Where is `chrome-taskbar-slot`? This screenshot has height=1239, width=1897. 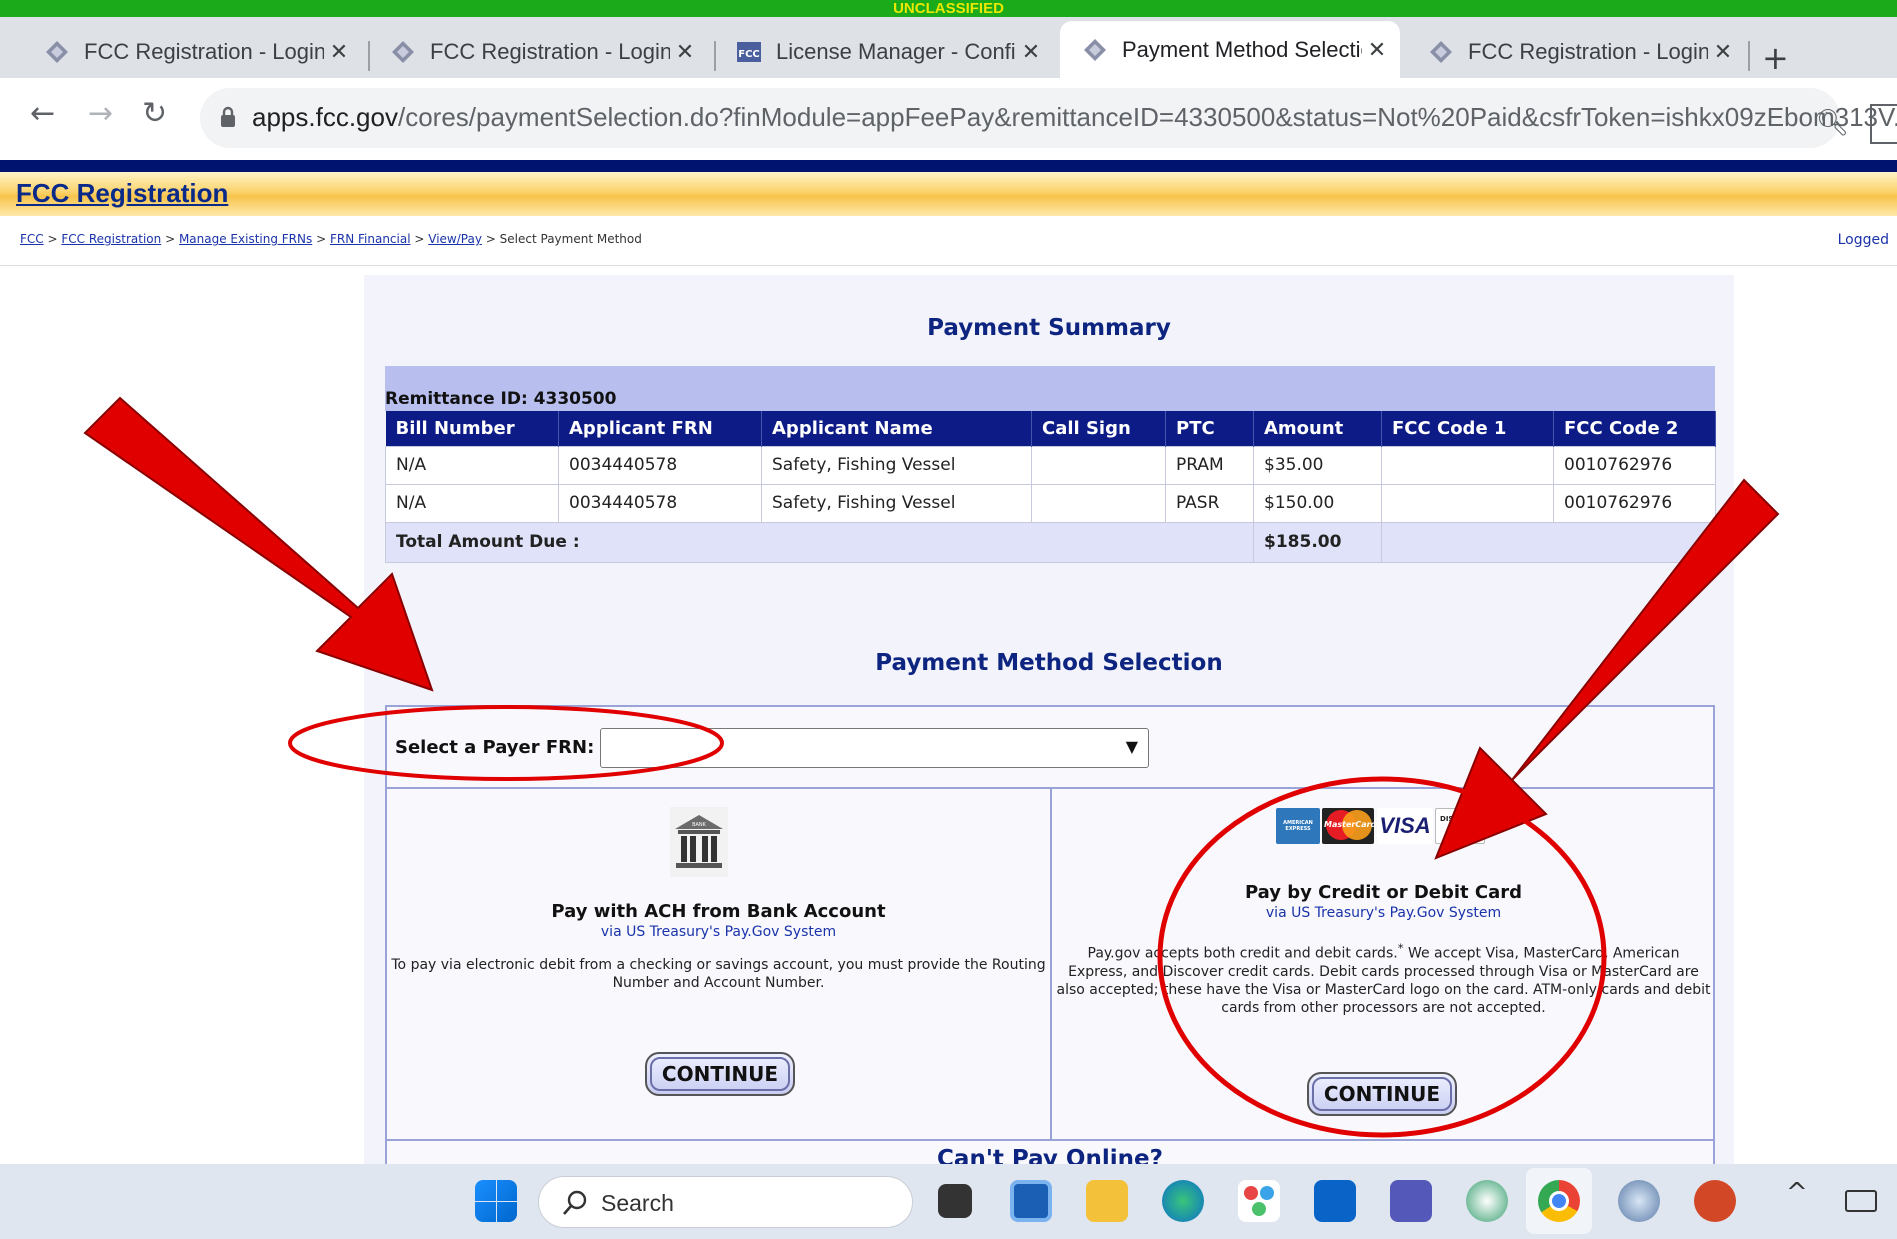
chrome-taskbar-slot is located at coordinates (1559, 1201).